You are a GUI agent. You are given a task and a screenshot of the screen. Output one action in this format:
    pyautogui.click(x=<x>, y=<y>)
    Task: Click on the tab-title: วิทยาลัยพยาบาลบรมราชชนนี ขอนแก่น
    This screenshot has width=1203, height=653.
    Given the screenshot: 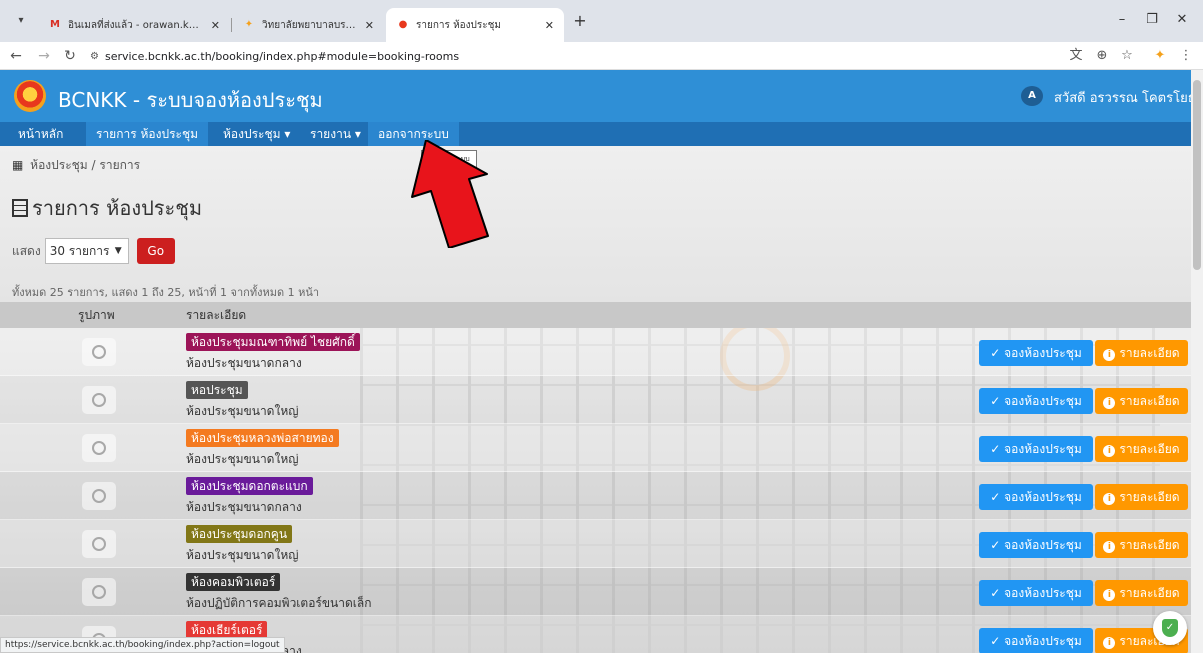 What is the action you would take?
    pyautogui.click(x=310, y=25)
    